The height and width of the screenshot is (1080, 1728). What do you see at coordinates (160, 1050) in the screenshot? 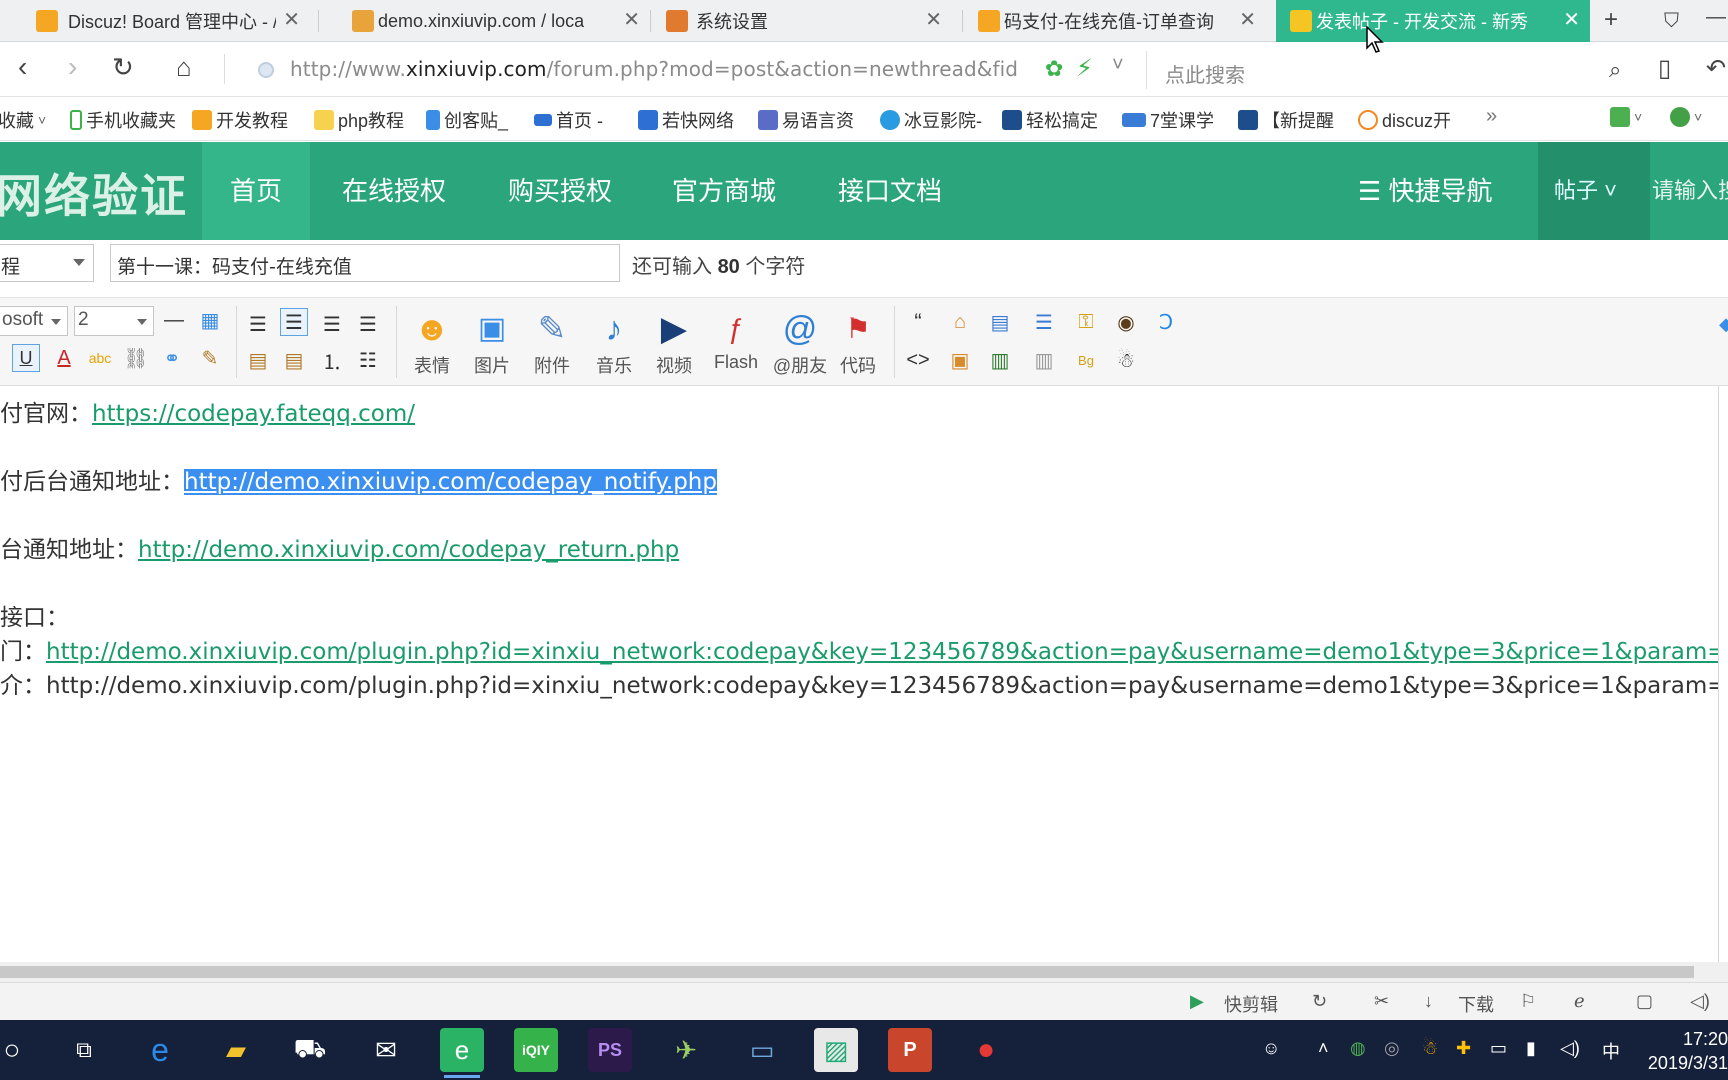
I see `edge-icon: e` at bounding box center [160, 1050].